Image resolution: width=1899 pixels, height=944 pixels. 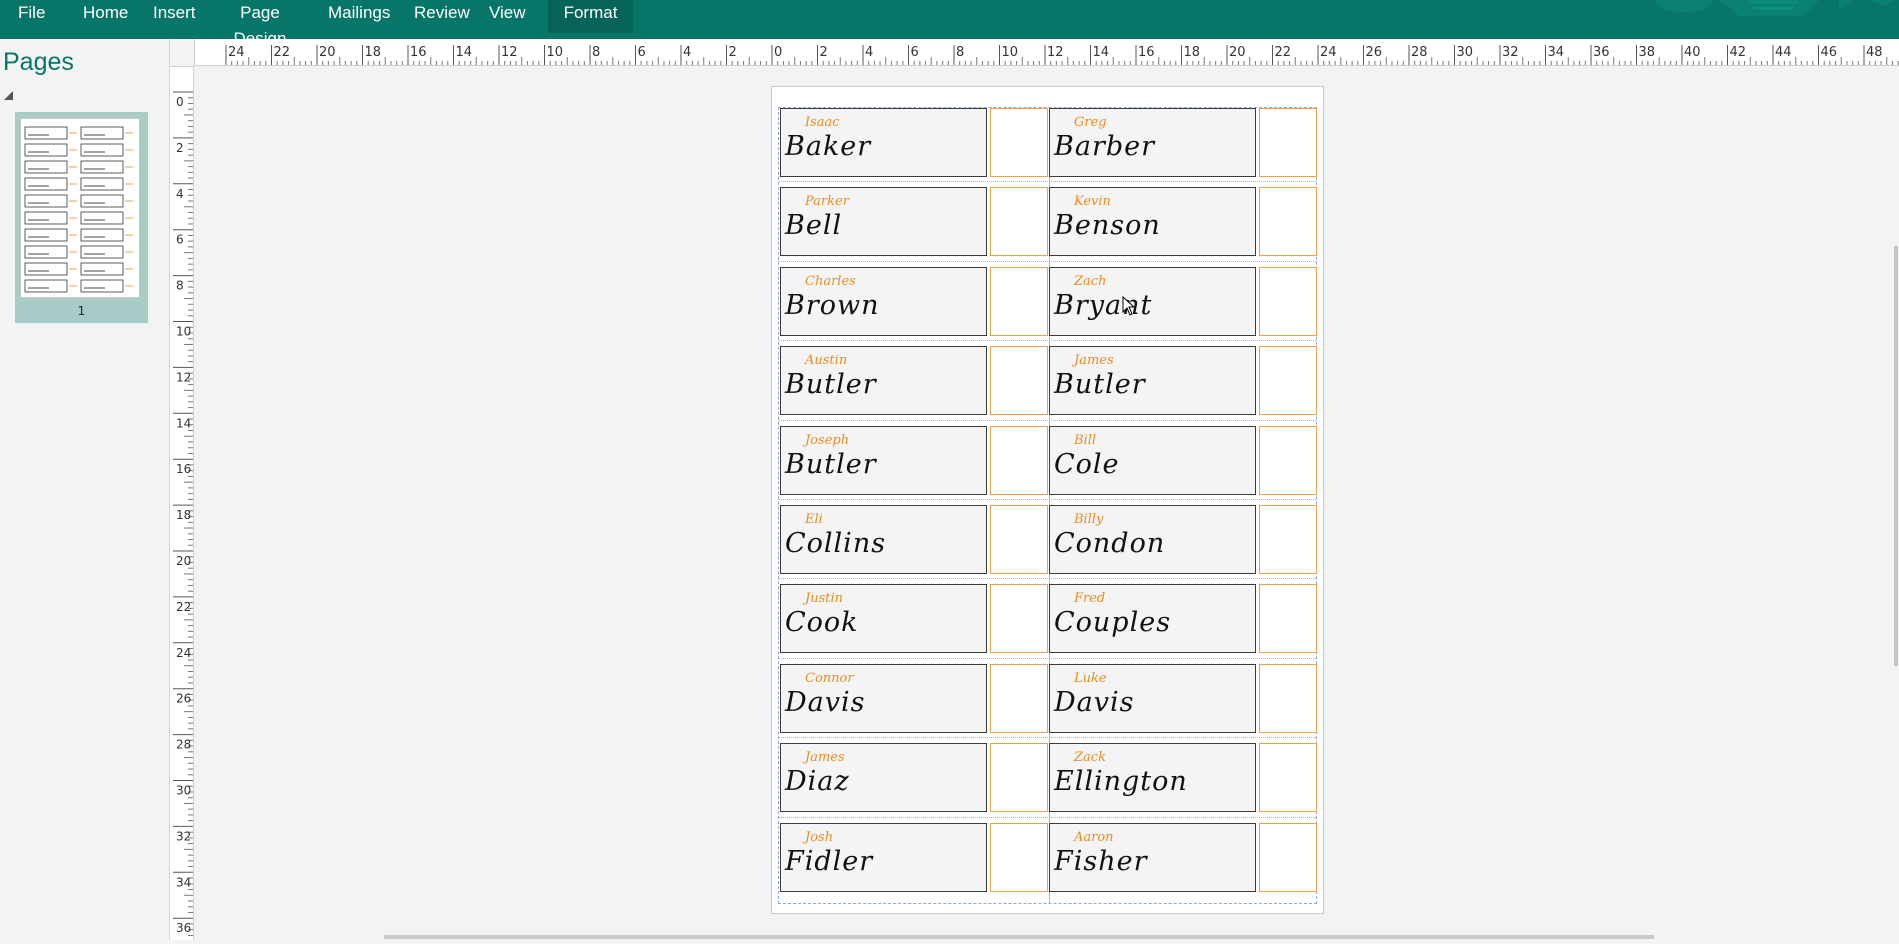 I want to click on name-label: Greg Barber, so click(x=1152, y=142).